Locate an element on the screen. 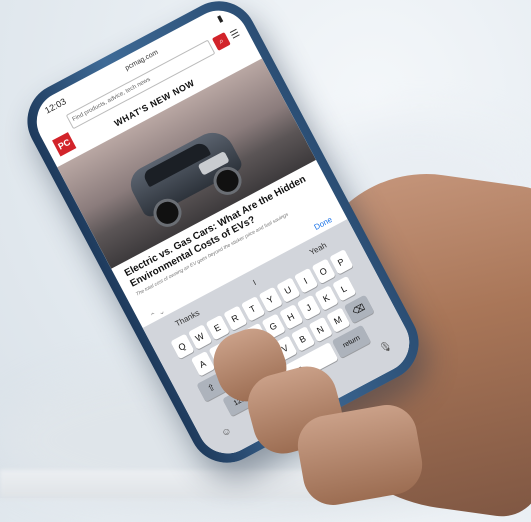  logo-spacer is located at coordinates (57, 128).